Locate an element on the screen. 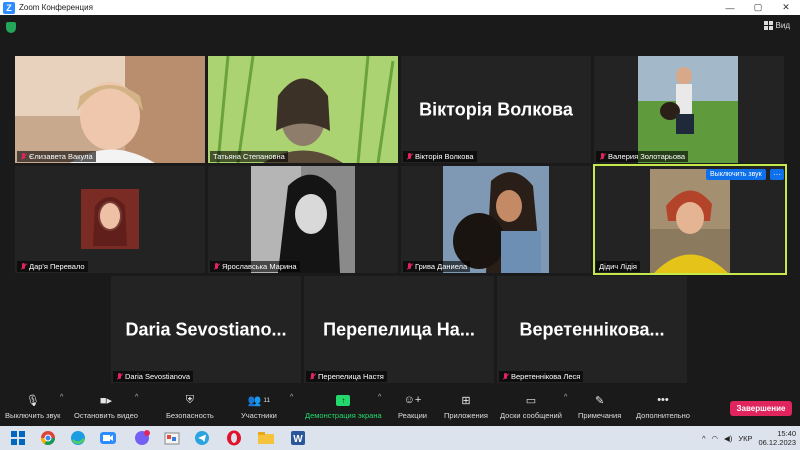  maximize-button: ▢ is located at coordinates (758, 7).